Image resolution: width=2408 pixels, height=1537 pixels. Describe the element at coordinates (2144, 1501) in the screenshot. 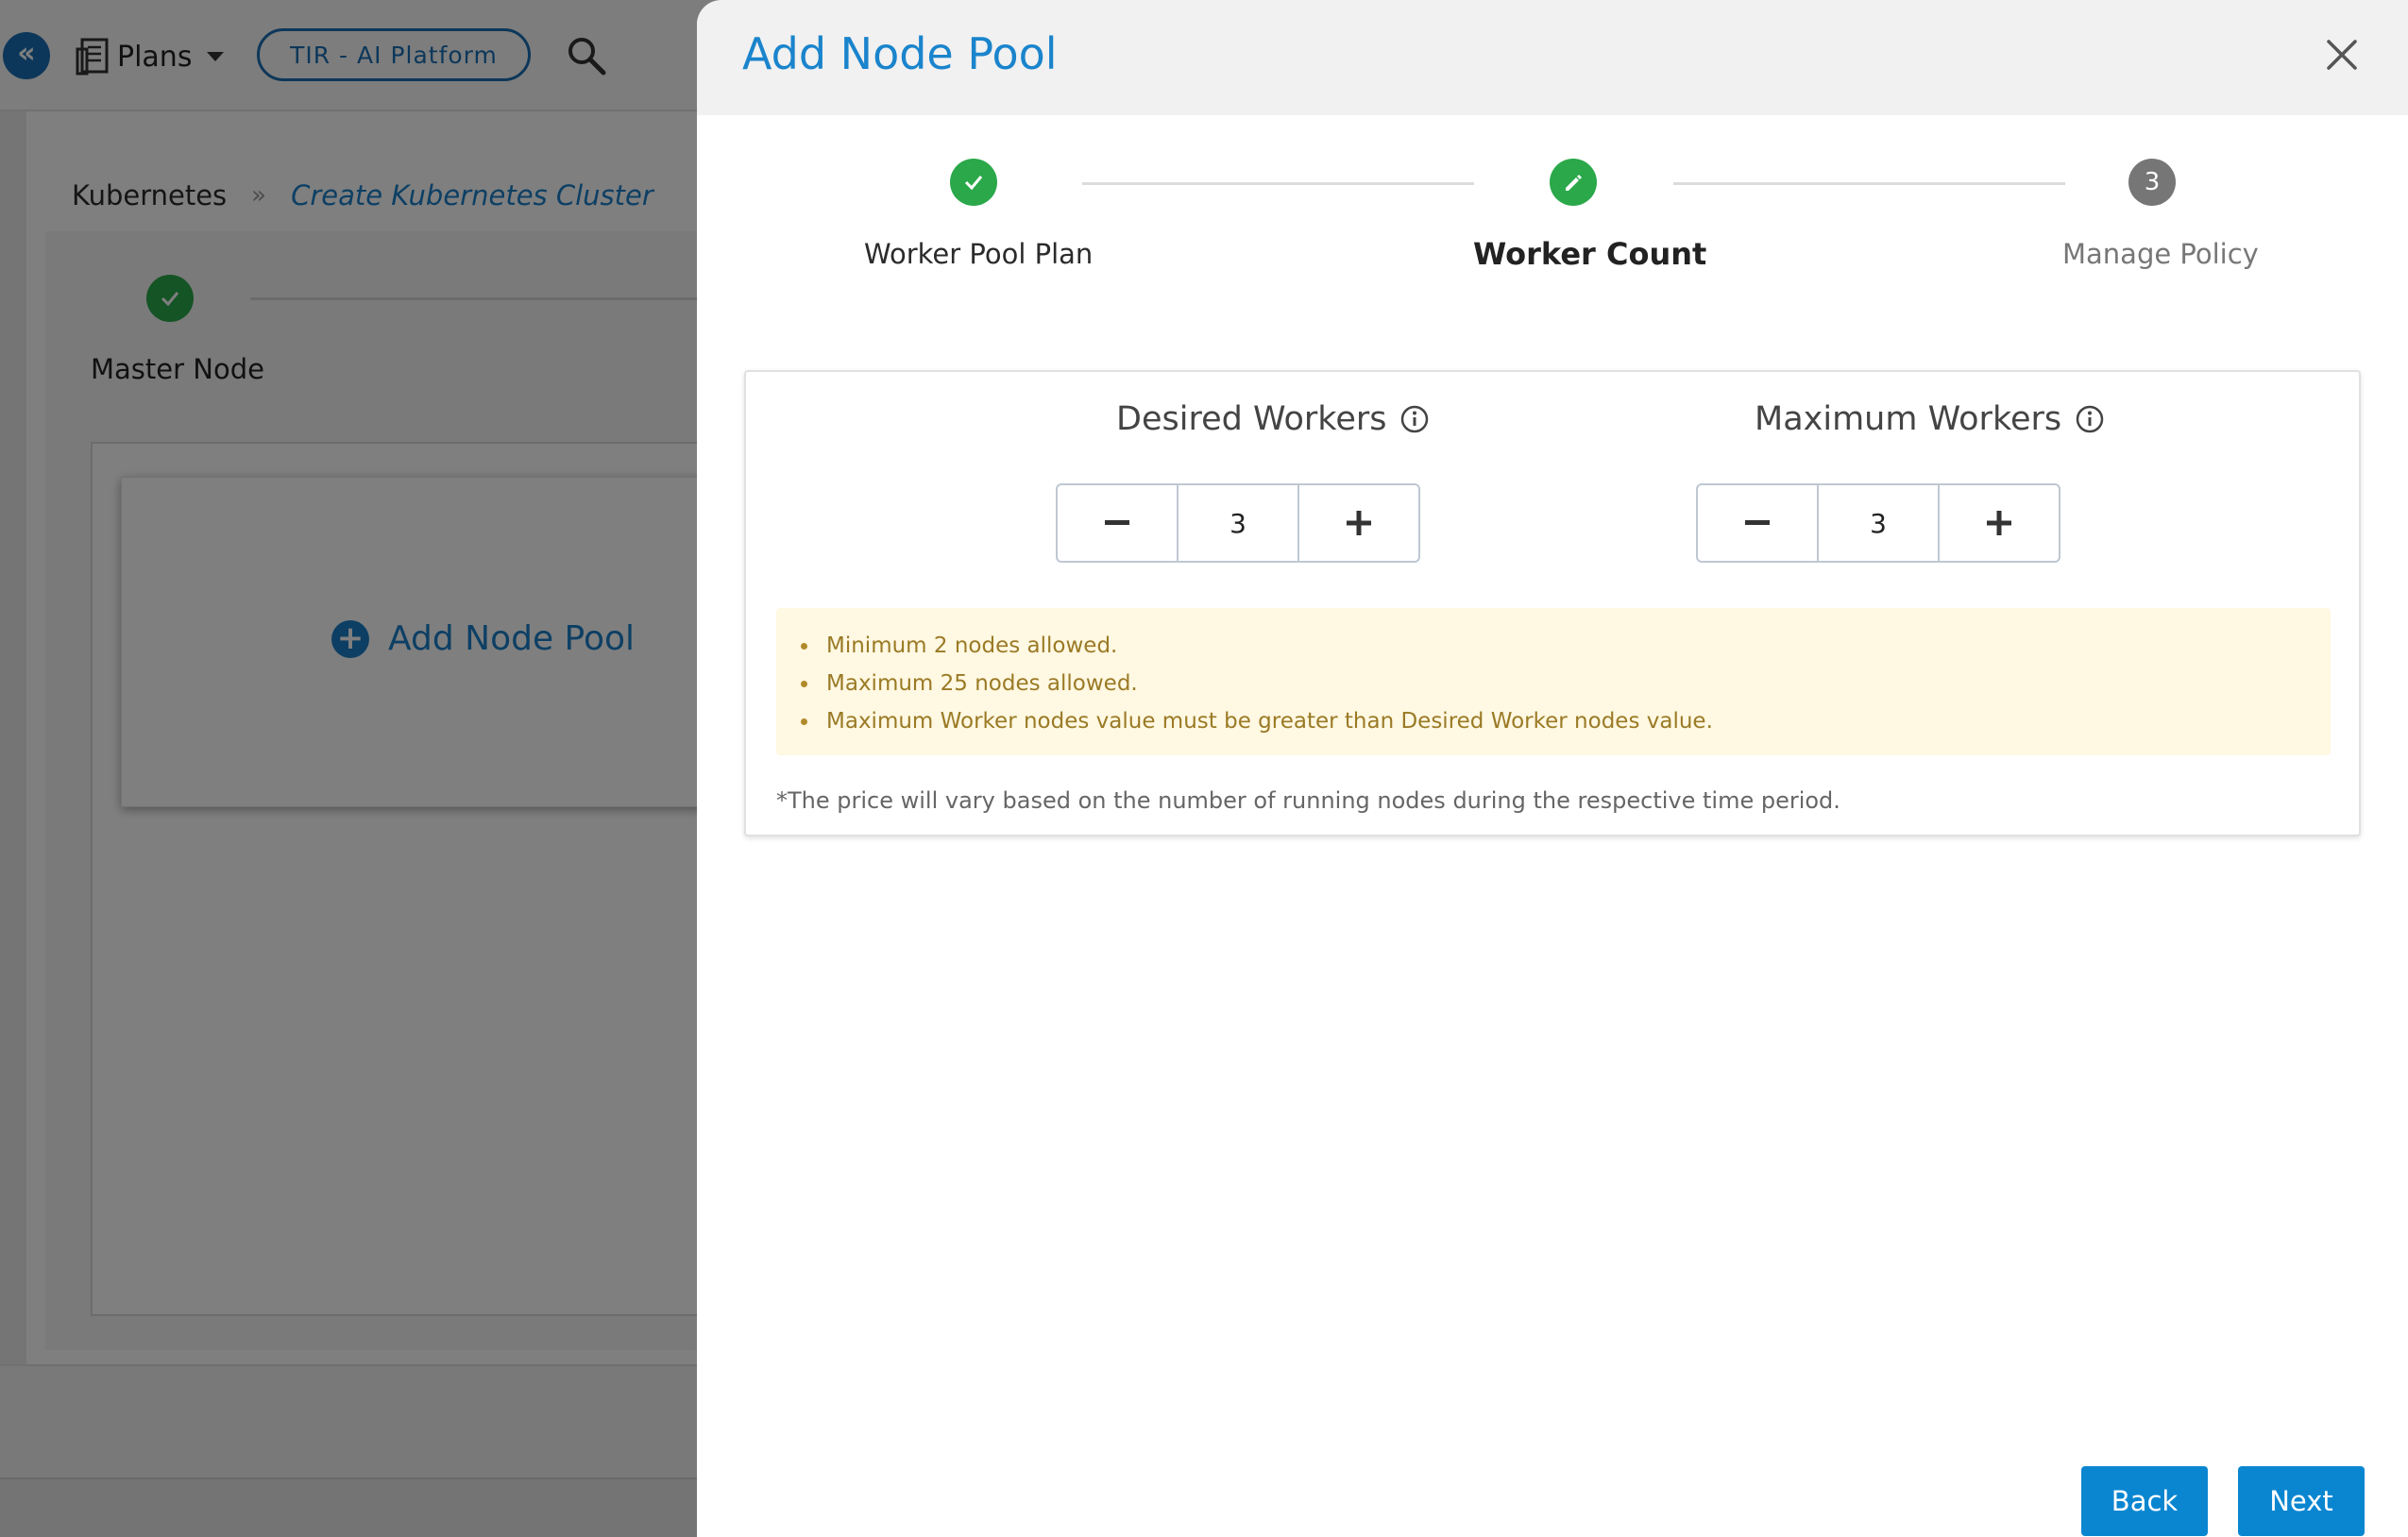

I see `back-button: Back` at that location.